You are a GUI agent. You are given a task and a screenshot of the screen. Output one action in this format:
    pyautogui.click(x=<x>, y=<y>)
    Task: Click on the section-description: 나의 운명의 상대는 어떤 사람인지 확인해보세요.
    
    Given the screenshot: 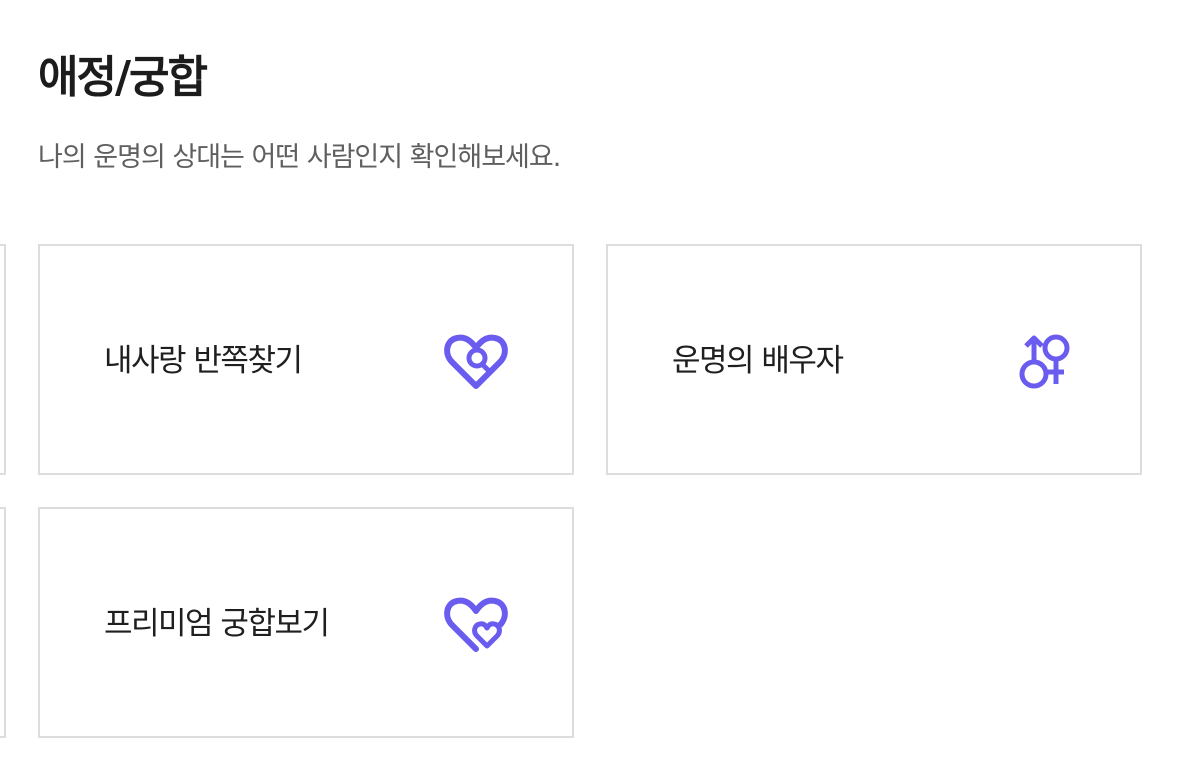 What is the action you would take?
    pyautogui.click(x=299, y=157)
    